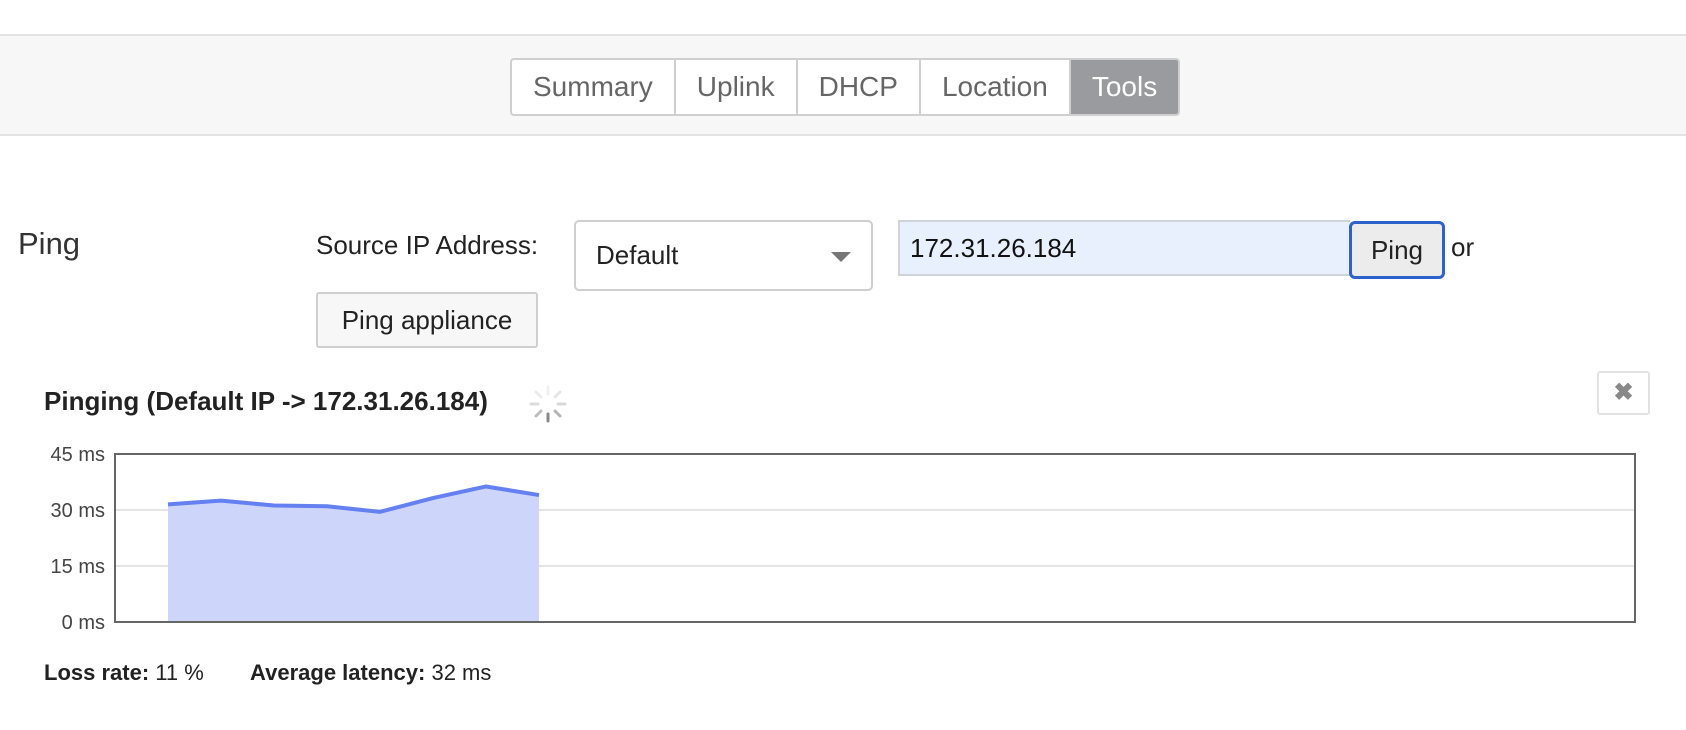 This screenshot has width=1686, height=730. Describe the element at coordinates (338, 672) in the screenshot. I see `average-latency-label: Average latency:` at that location.